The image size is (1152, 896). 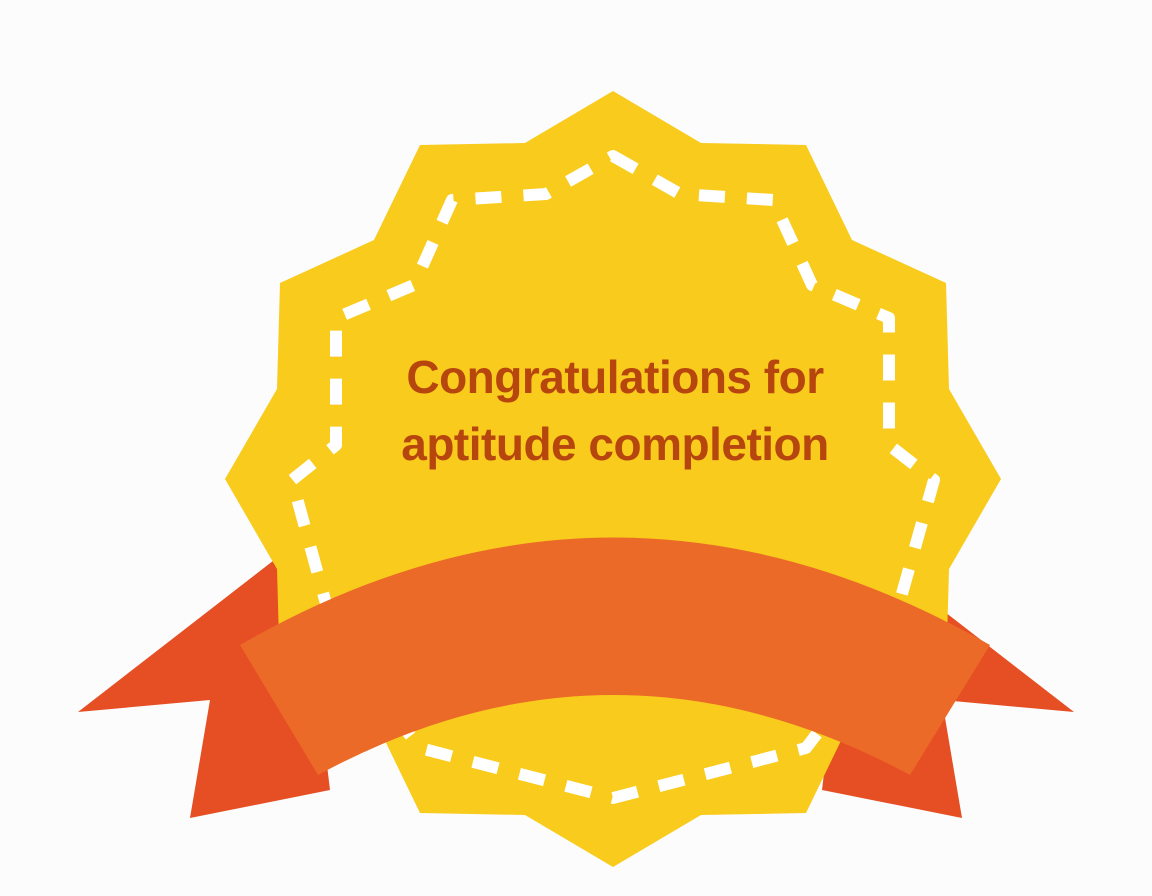 What do you see at coordinates (615, 377) in the screenshot?
I see `badge-title-line-1: Congratulations for` at bounding box center [615, 377].